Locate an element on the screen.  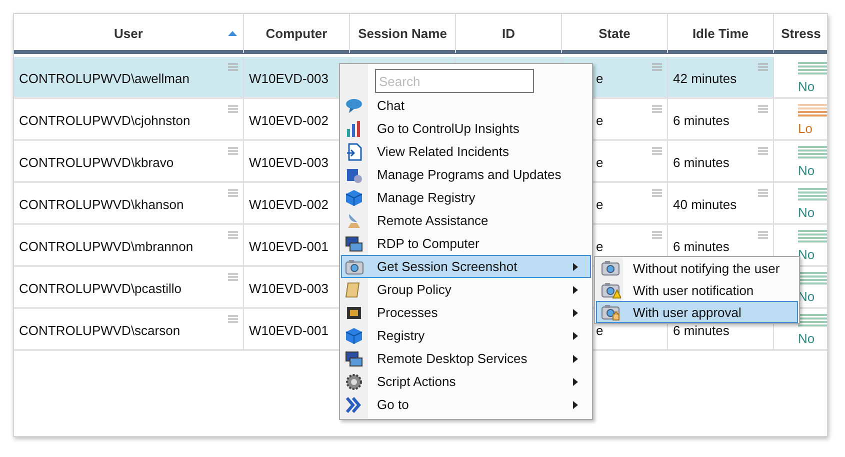
bar-chart-icon is located at coordinates (354, 129).